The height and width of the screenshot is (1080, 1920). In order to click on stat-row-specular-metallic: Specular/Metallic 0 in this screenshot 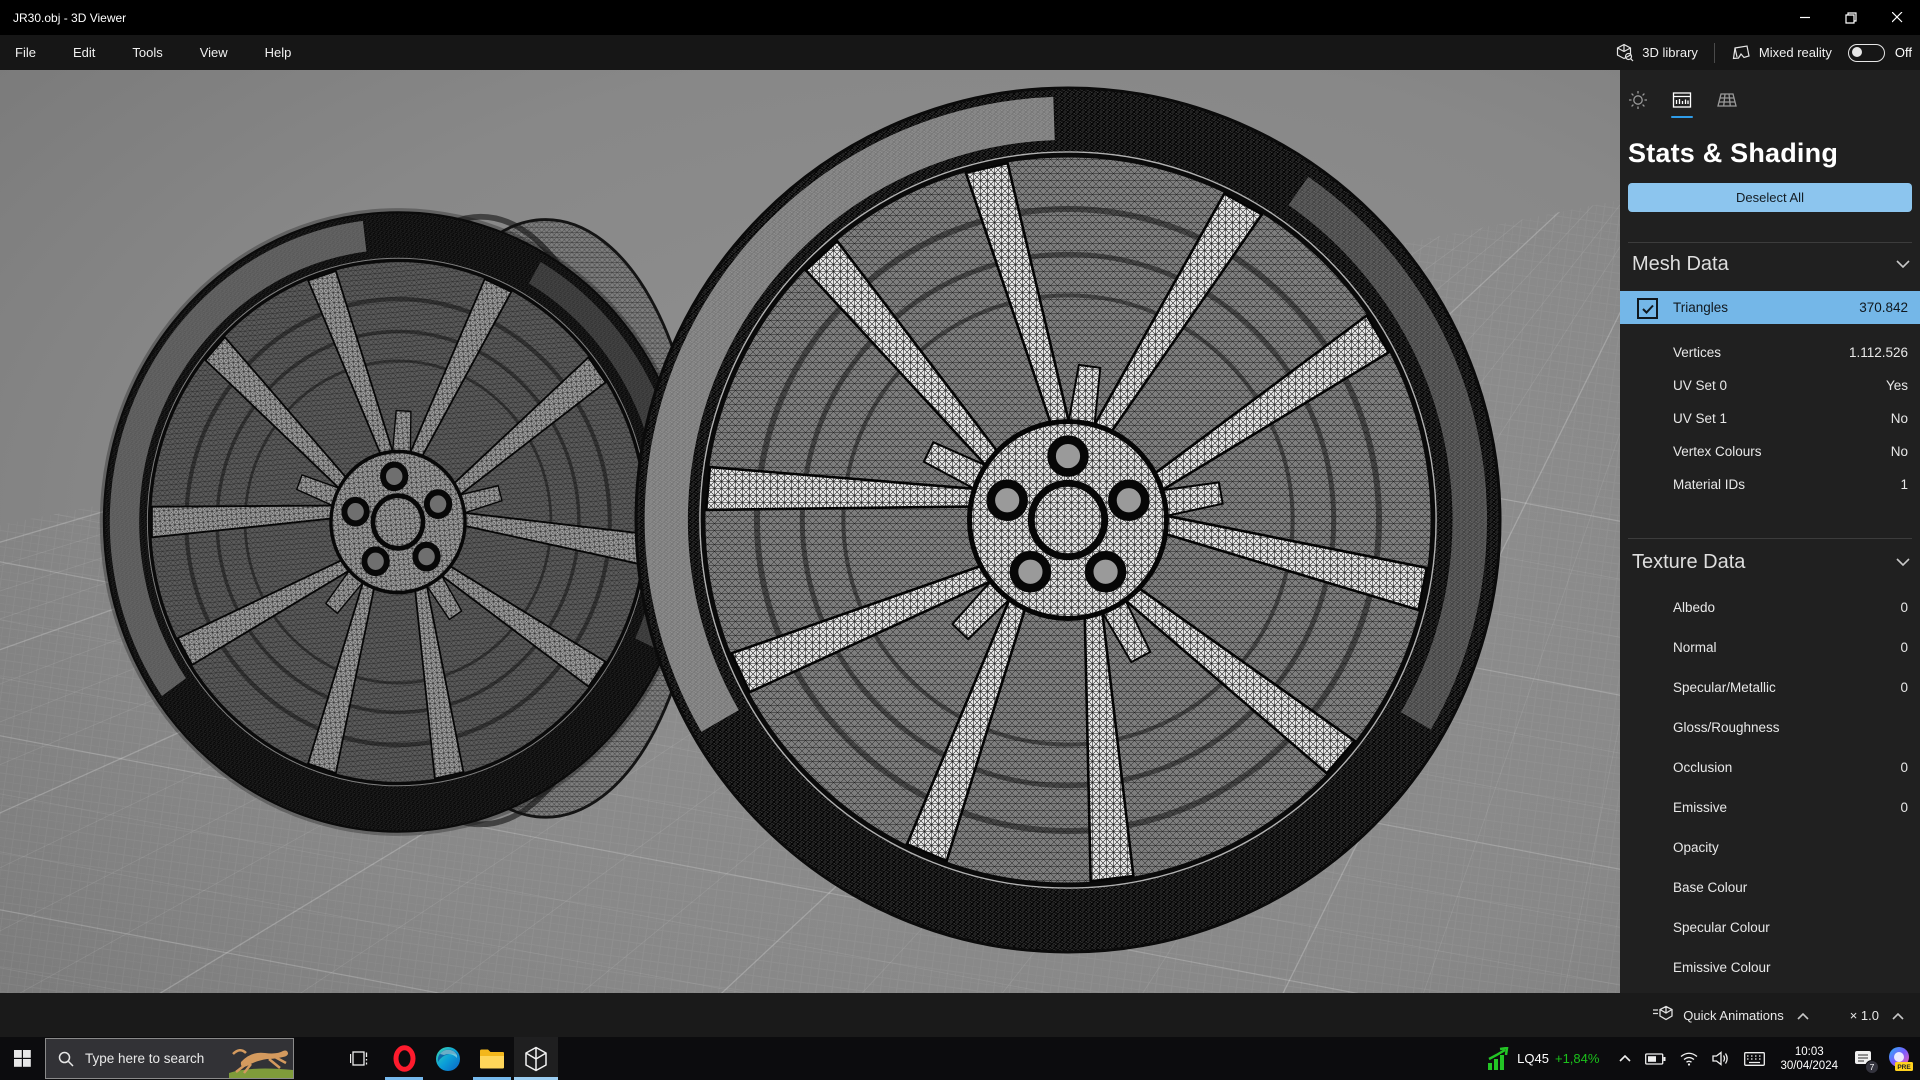, I will do `click(1770, 687)`.